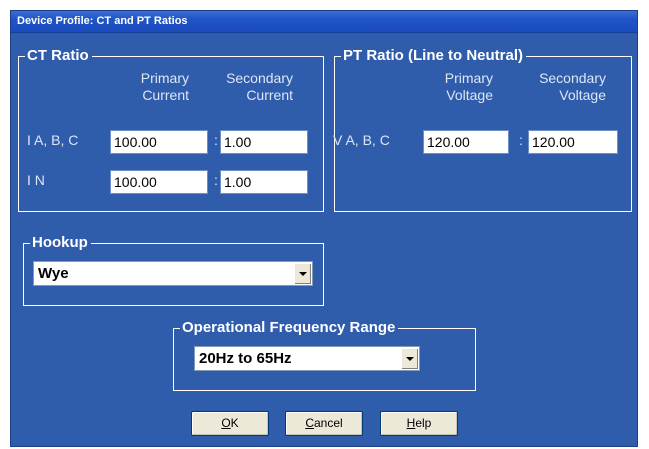 The image size is (649, 449). Describe the element at coordinates (53, 273) in the screenshot. I see `hookup-selected-value: Wye` at that location.